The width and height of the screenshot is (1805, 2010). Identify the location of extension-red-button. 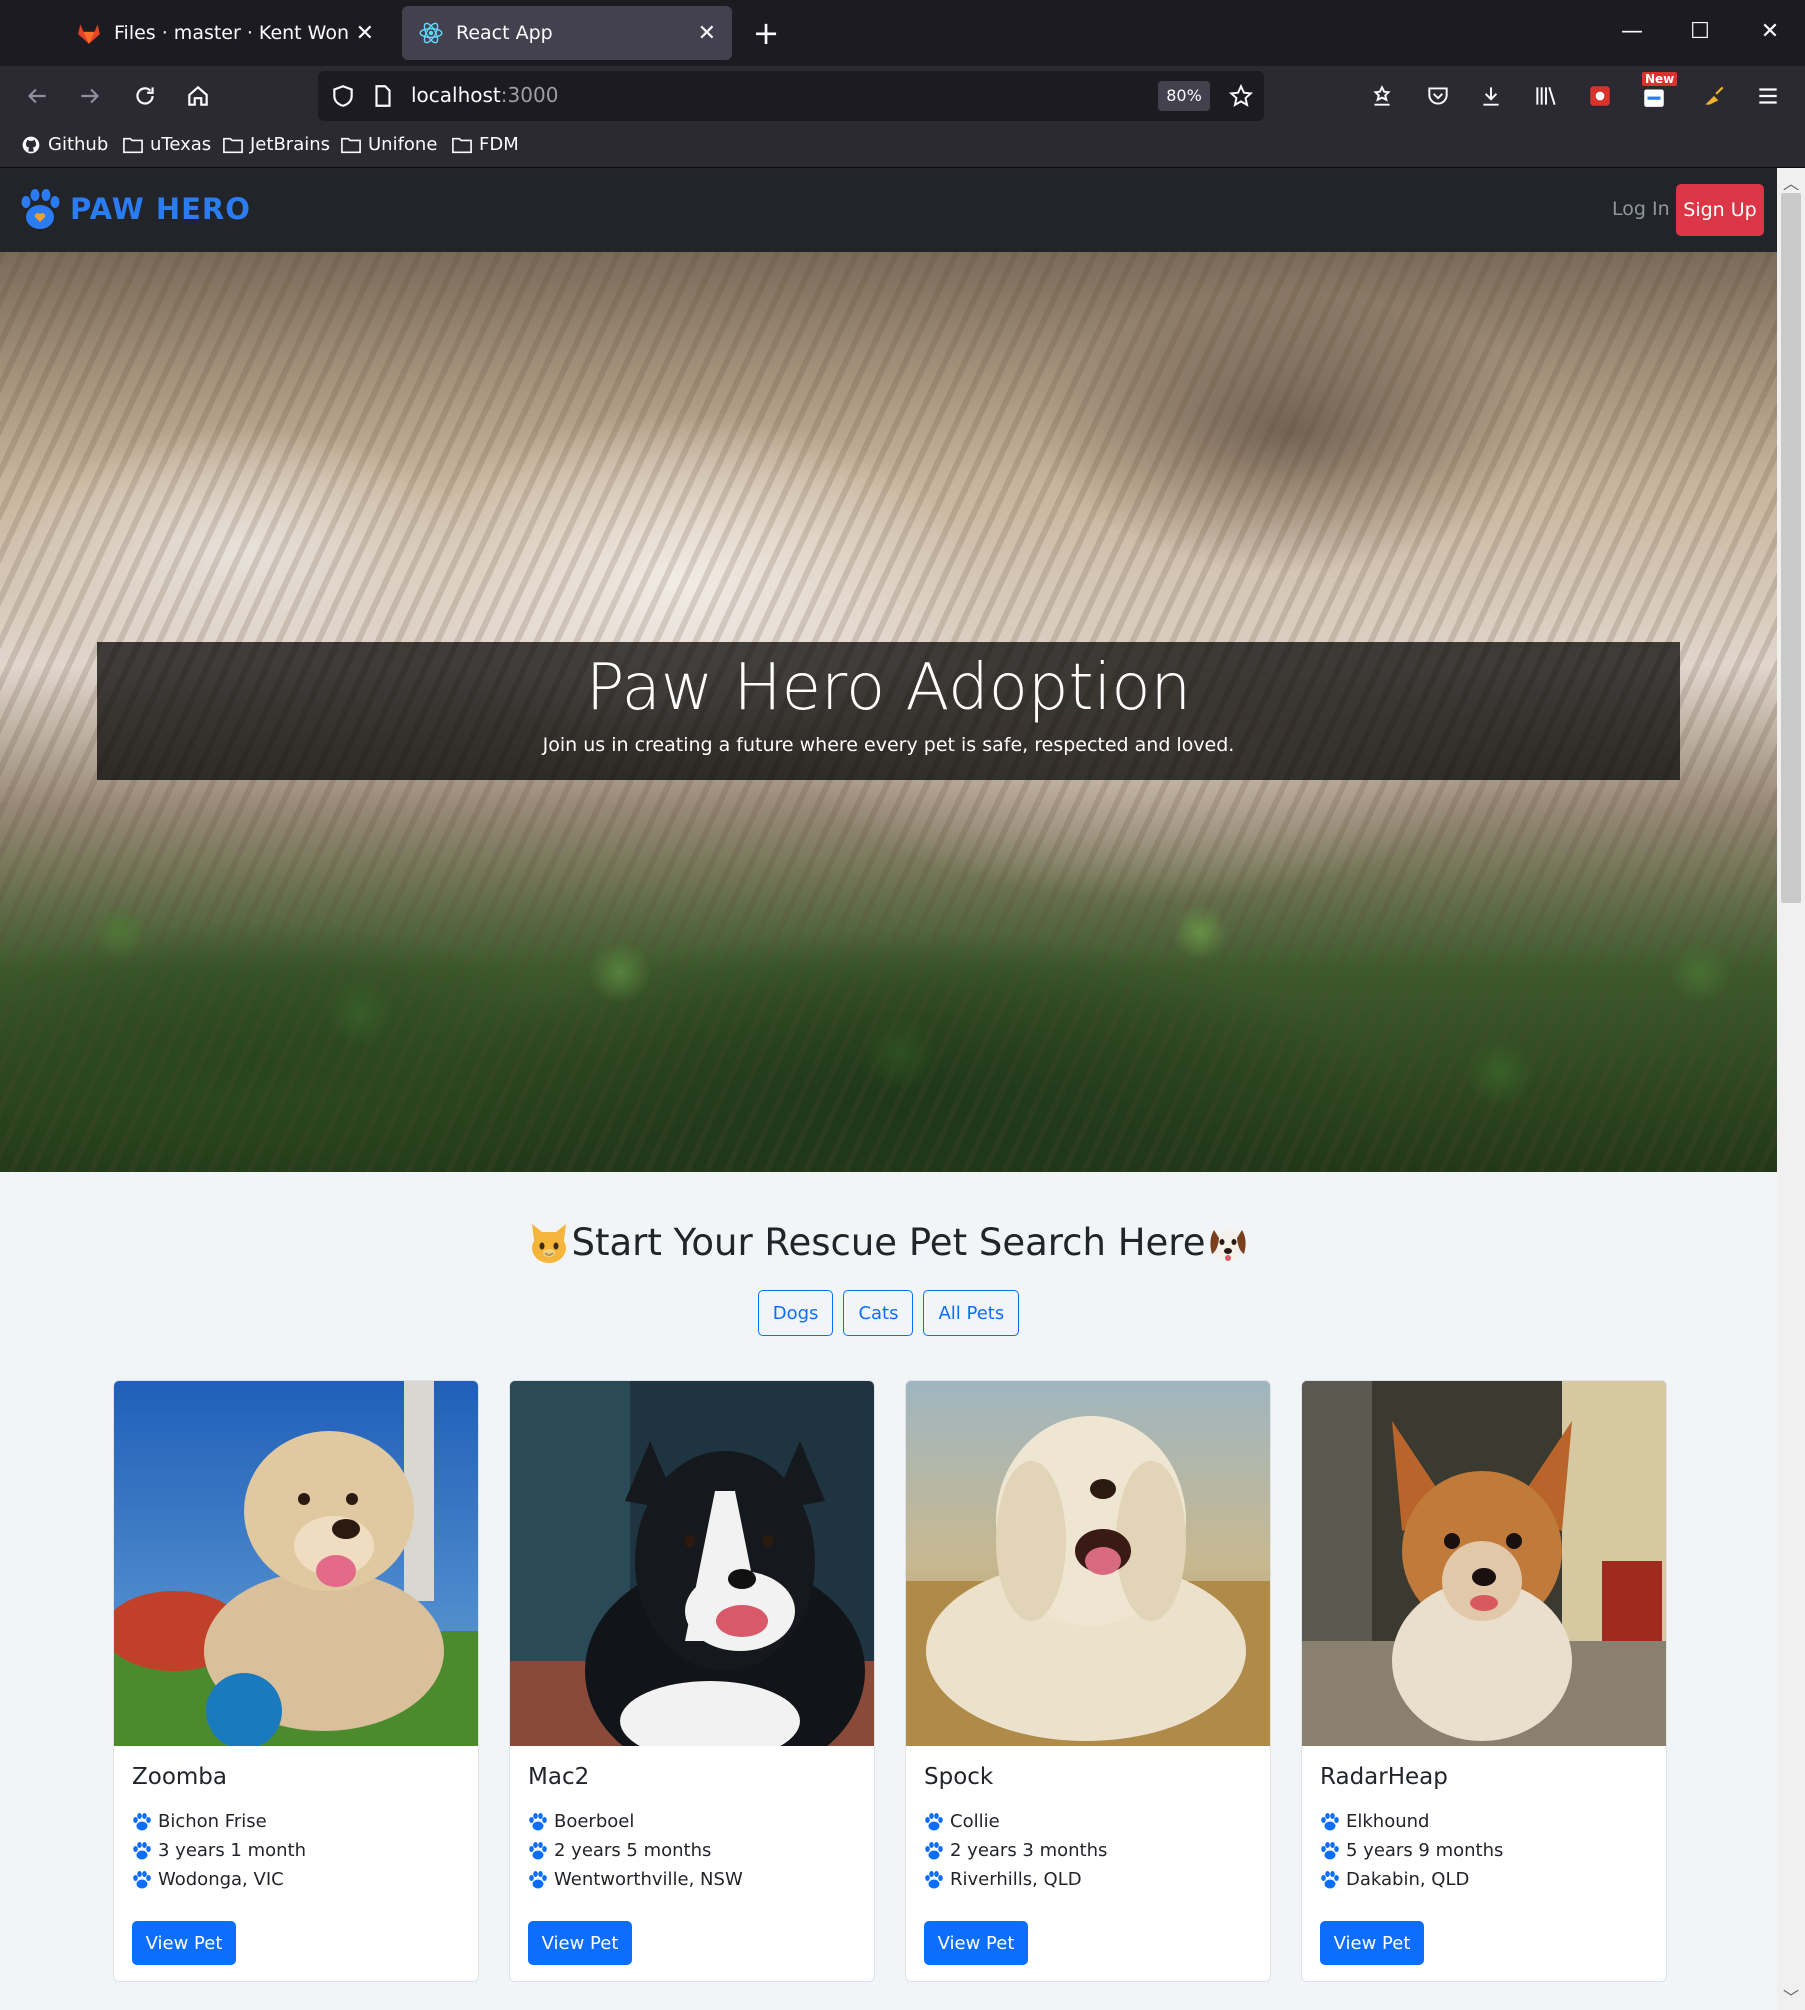
(1600, 96).